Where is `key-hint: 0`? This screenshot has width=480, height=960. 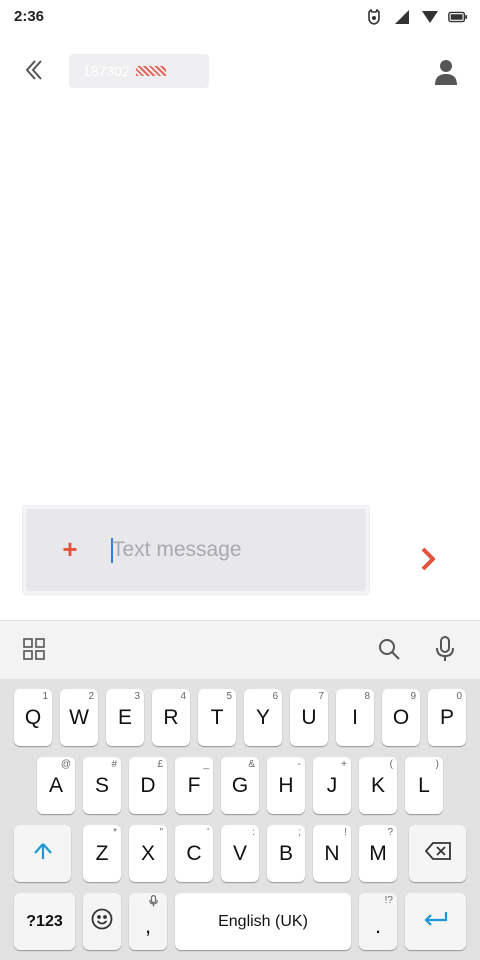
key-hint: 0 is located at coordinates (459, 696).